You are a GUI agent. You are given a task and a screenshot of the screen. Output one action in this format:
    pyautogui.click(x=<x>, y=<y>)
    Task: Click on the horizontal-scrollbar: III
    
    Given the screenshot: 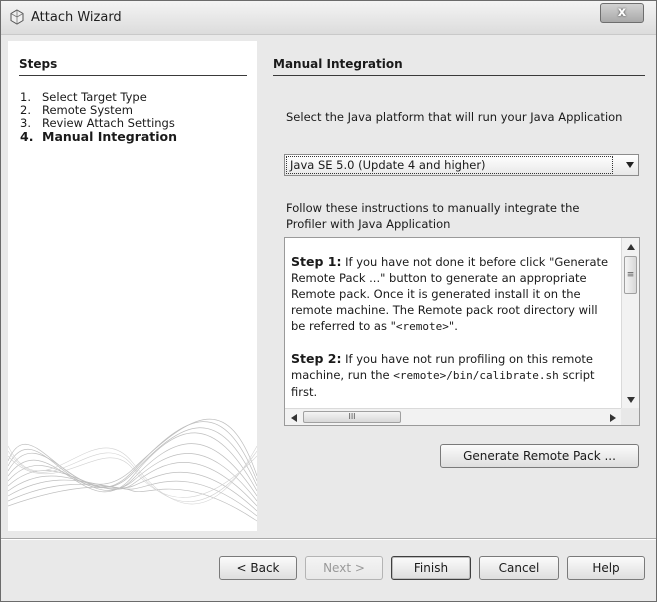 What is the action you would take?
    pyautogui.click(x=453, y=416)
    